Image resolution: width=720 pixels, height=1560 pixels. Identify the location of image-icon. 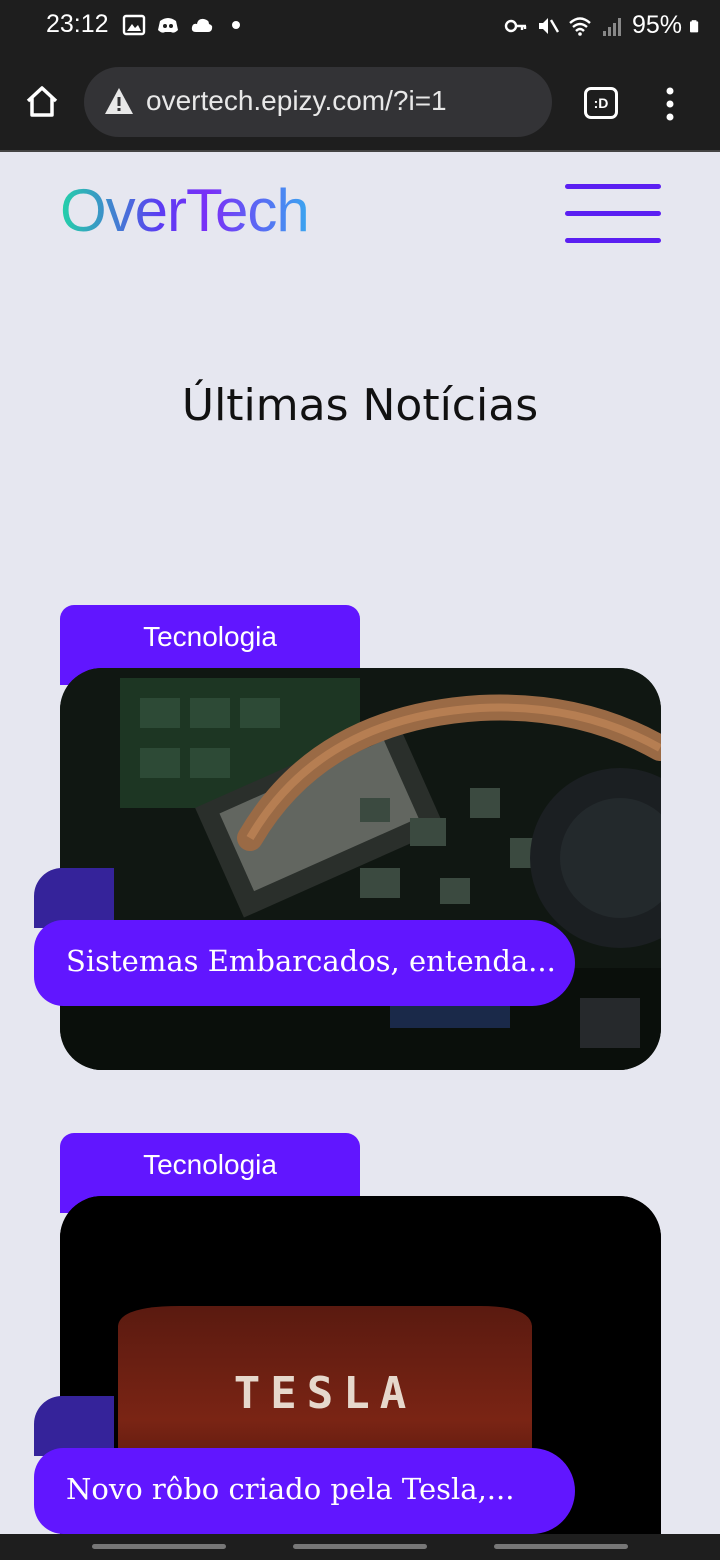
(134, 25).